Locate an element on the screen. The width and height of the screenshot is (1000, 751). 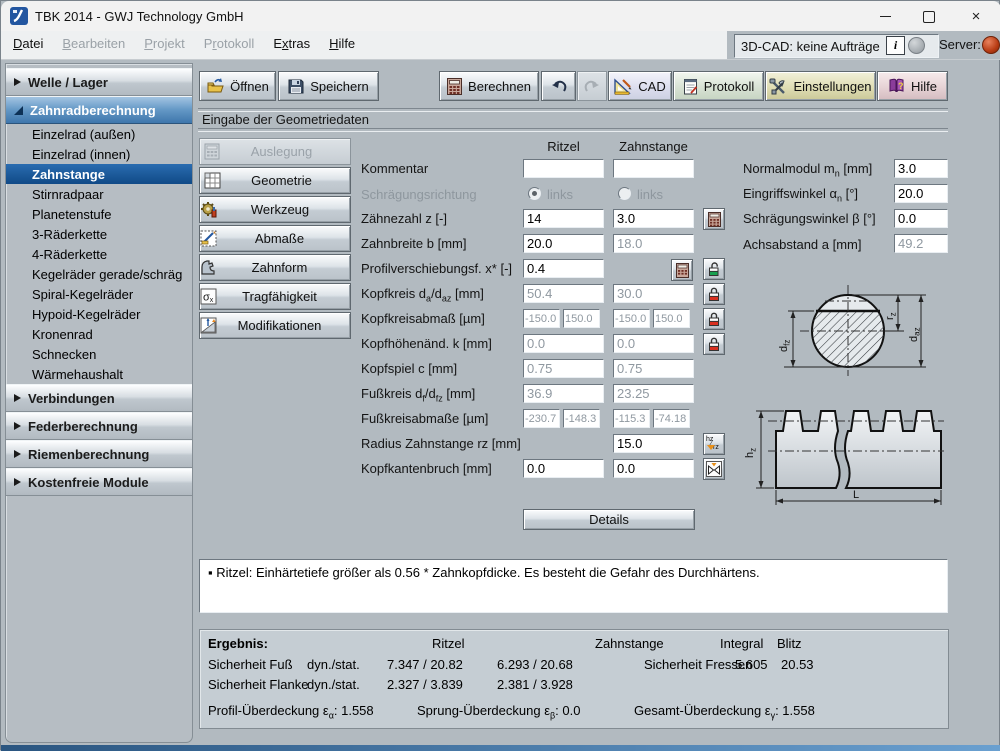
menu-hilfe: Hilfe is located at coordinates (342, 43).